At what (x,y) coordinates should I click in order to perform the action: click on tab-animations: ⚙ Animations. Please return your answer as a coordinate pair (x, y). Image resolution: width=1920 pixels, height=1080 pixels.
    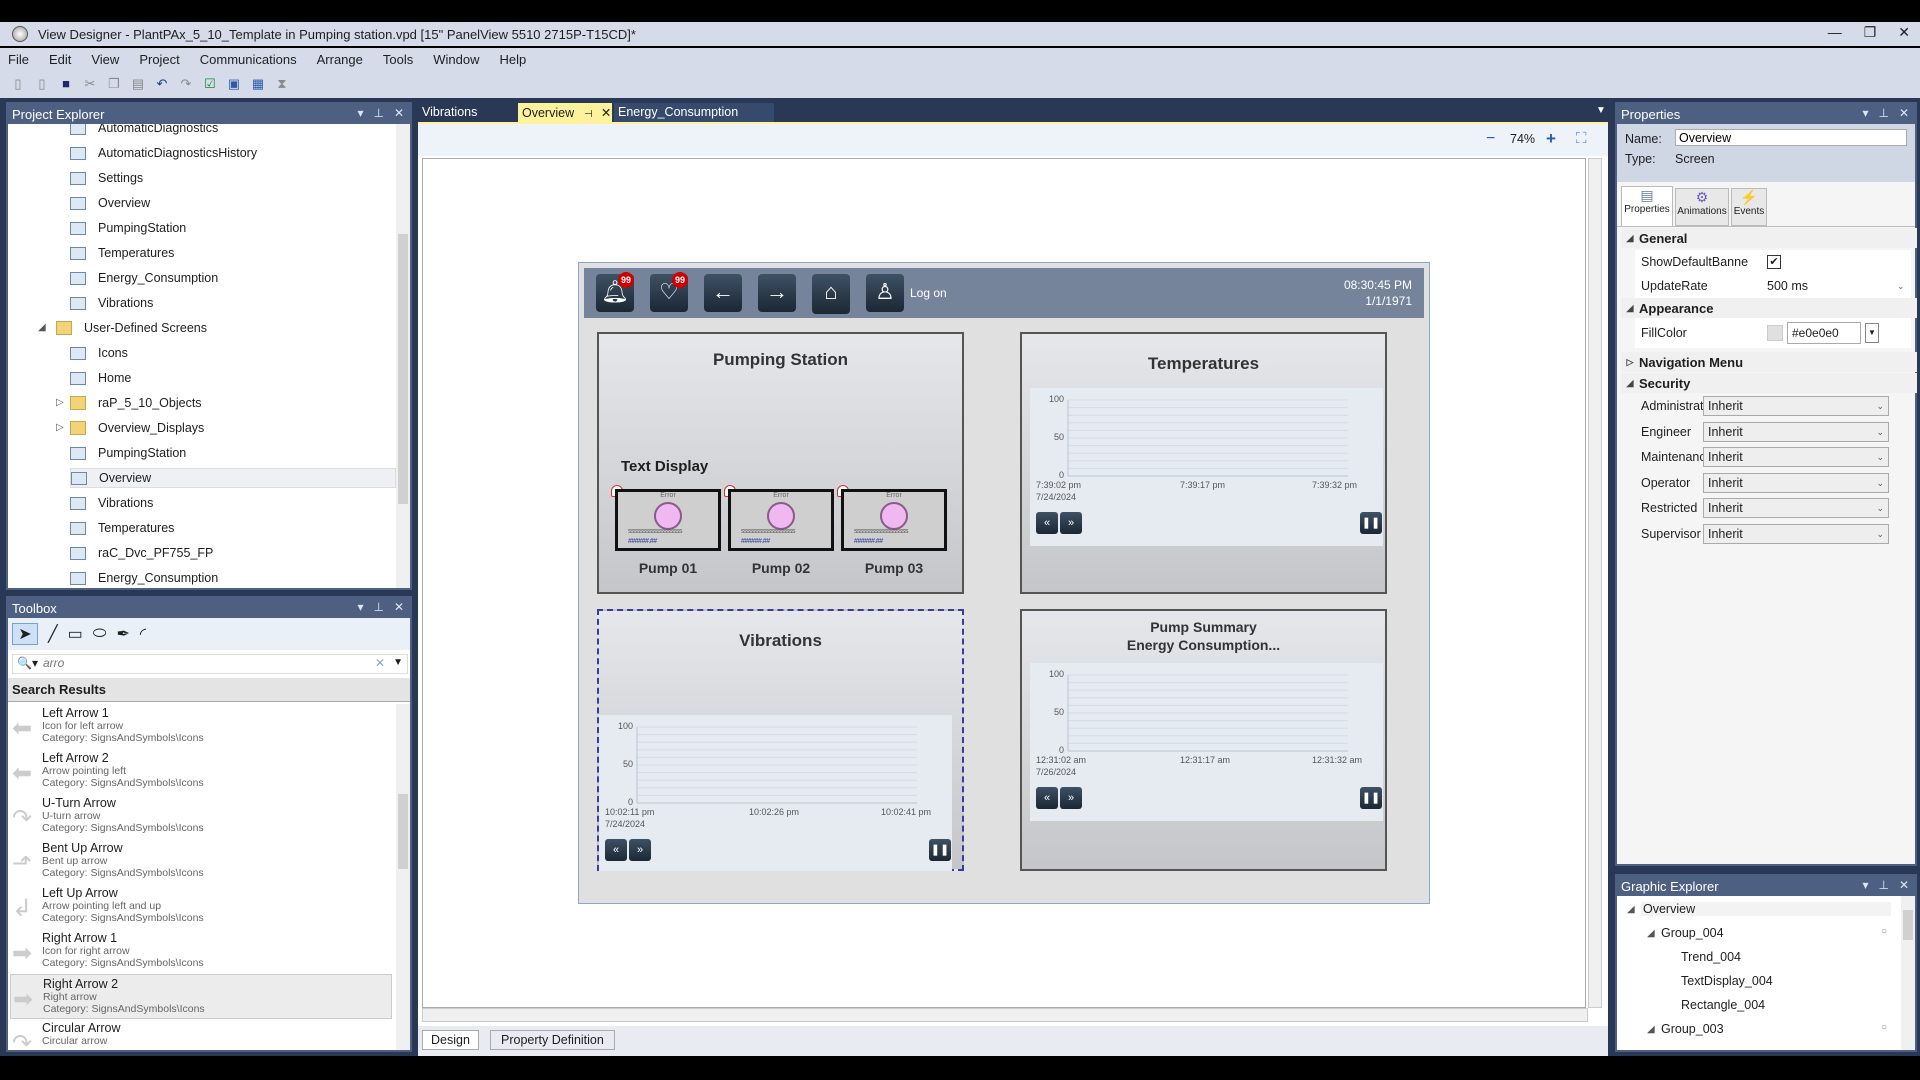
    Looking at the image, I should click on (1702, 207).